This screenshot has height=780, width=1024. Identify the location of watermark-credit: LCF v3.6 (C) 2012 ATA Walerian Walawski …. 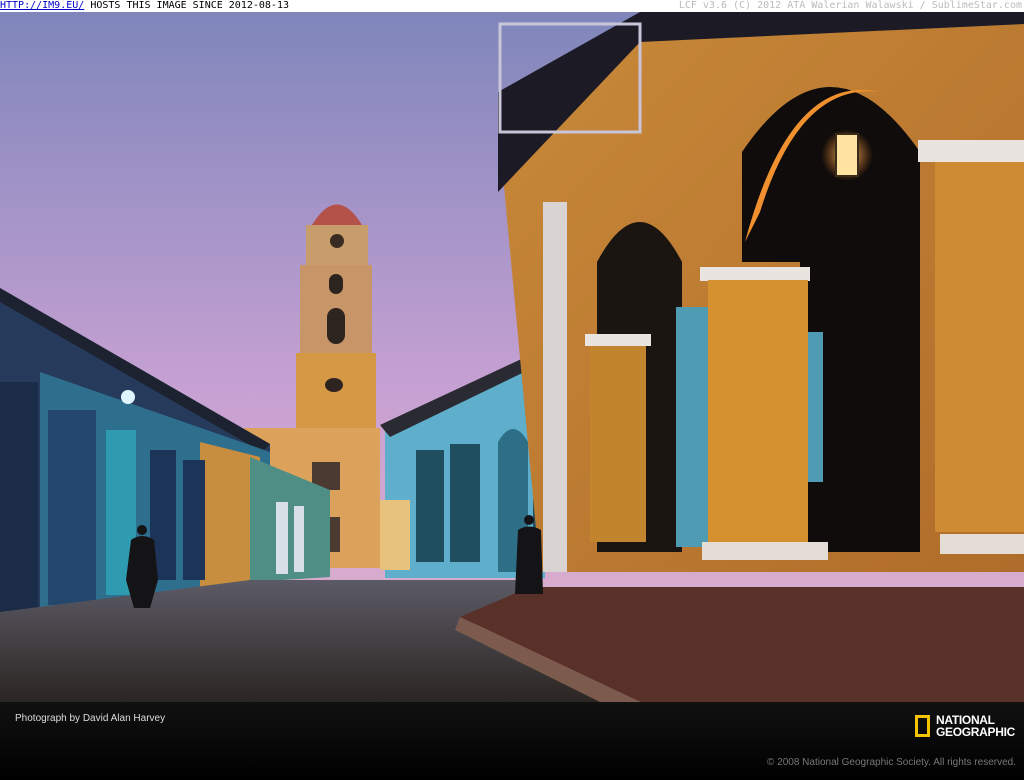
(850, 5).